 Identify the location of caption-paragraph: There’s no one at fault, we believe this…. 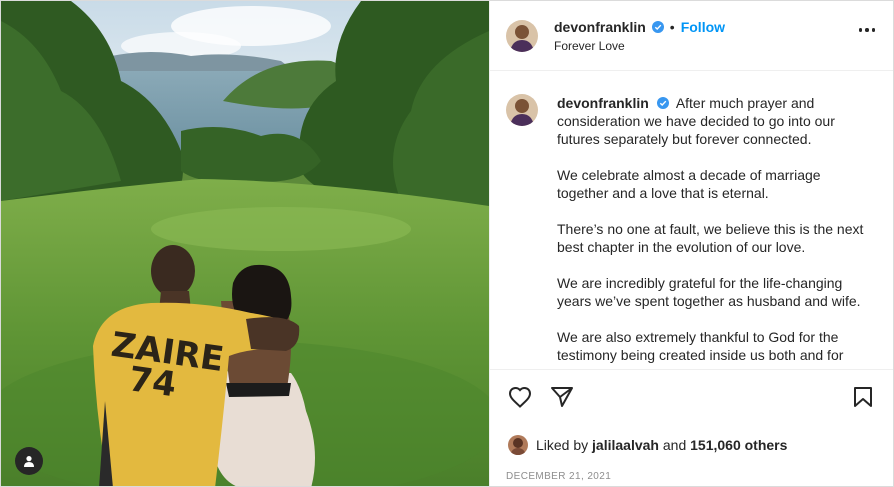
(710, 238).